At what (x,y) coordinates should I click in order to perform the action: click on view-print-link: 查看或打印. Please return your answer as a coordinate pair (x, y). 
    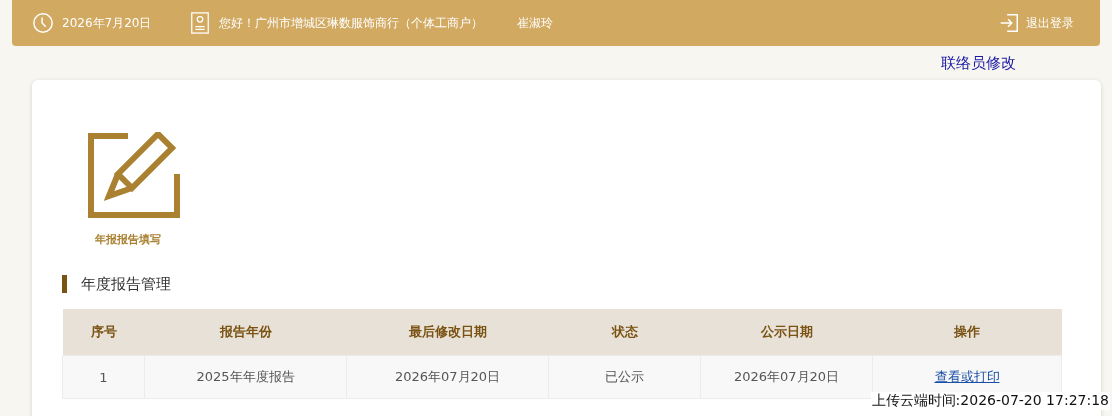
    Looking at the image, I should click on (967, 376).